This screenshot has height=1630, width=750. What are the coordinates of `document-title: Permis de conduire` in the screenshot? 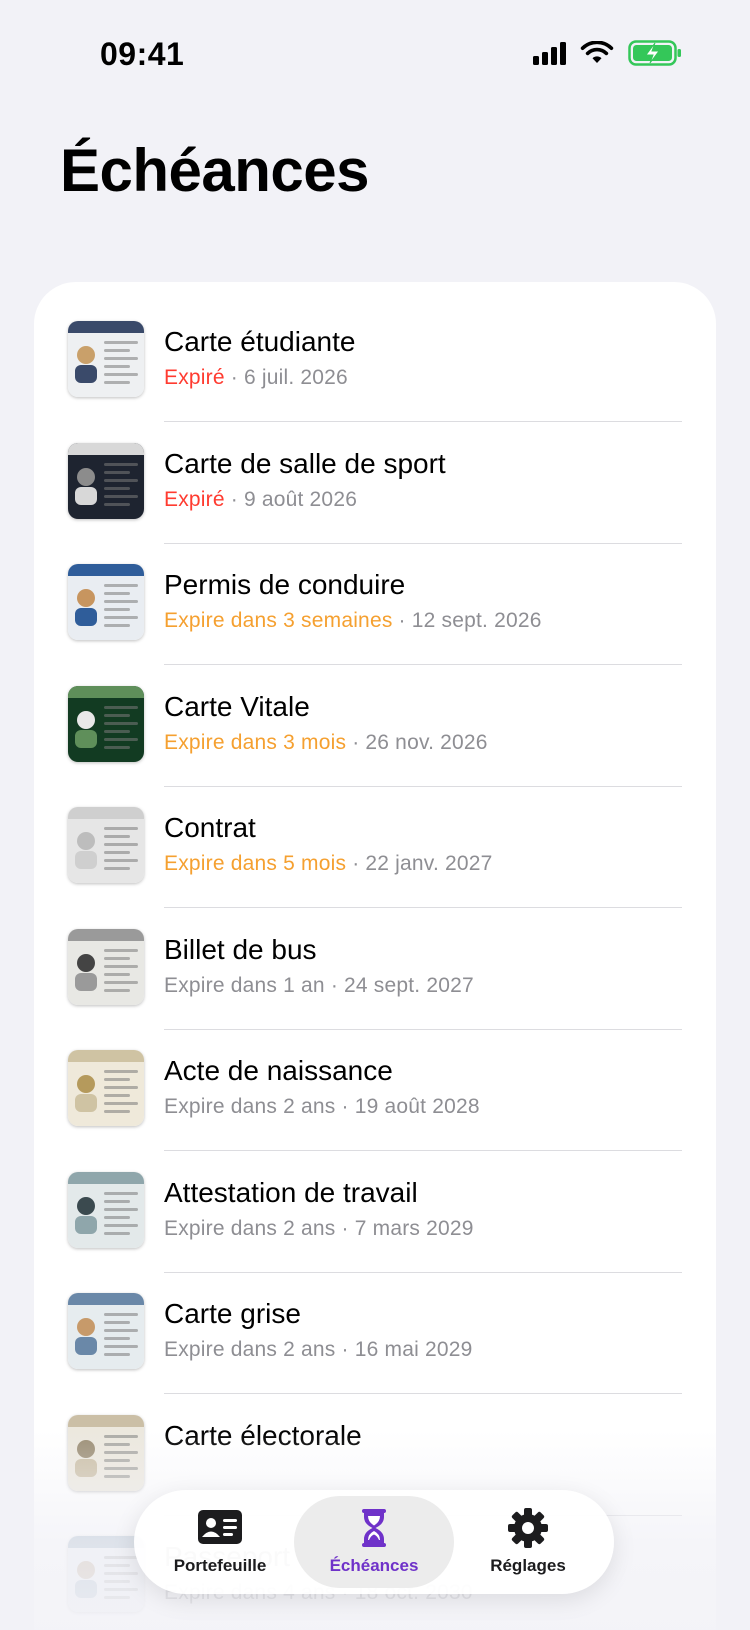 It's located at (285, 584).